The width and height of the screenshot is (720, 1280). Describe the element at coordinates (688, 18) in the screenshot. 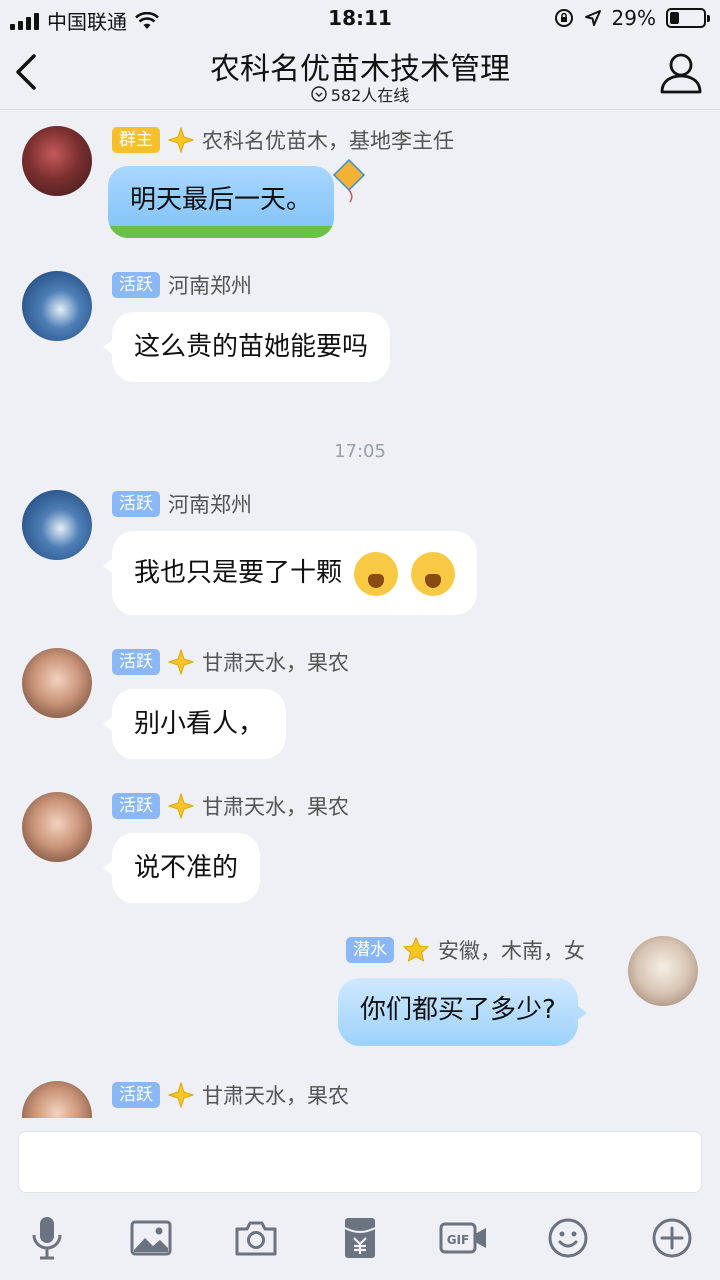

I see `battery-icon` at that location.